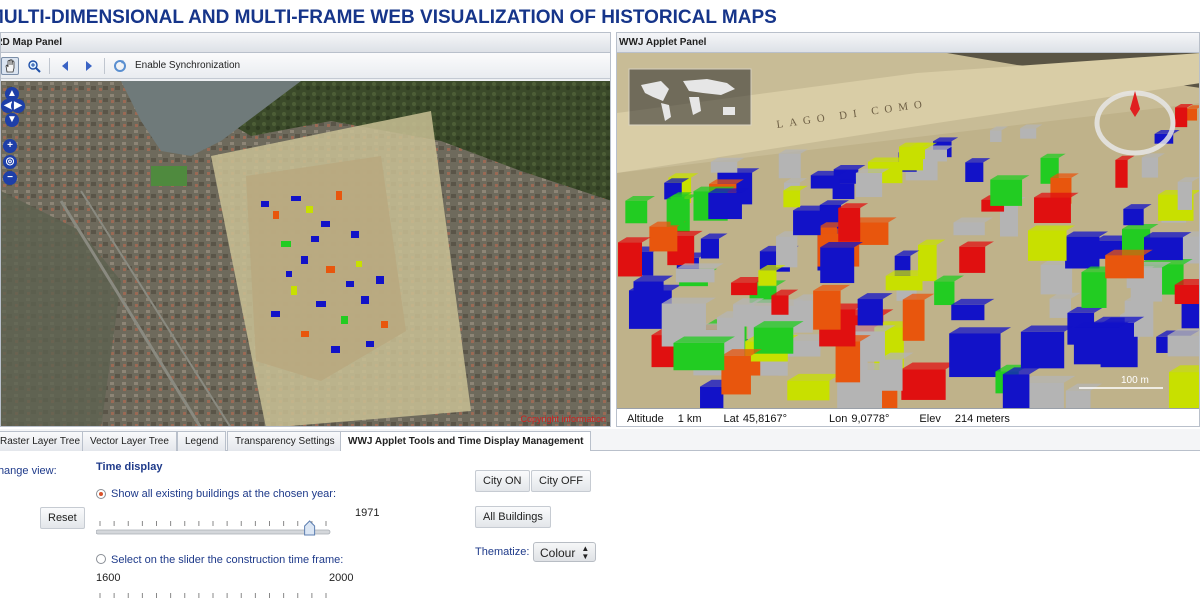 The width and height of the screenshot is (1200, 603). Describe the element at coordinates (558, 553) in the screenshot. I see `thematize-selected-value: Colour` at that location.